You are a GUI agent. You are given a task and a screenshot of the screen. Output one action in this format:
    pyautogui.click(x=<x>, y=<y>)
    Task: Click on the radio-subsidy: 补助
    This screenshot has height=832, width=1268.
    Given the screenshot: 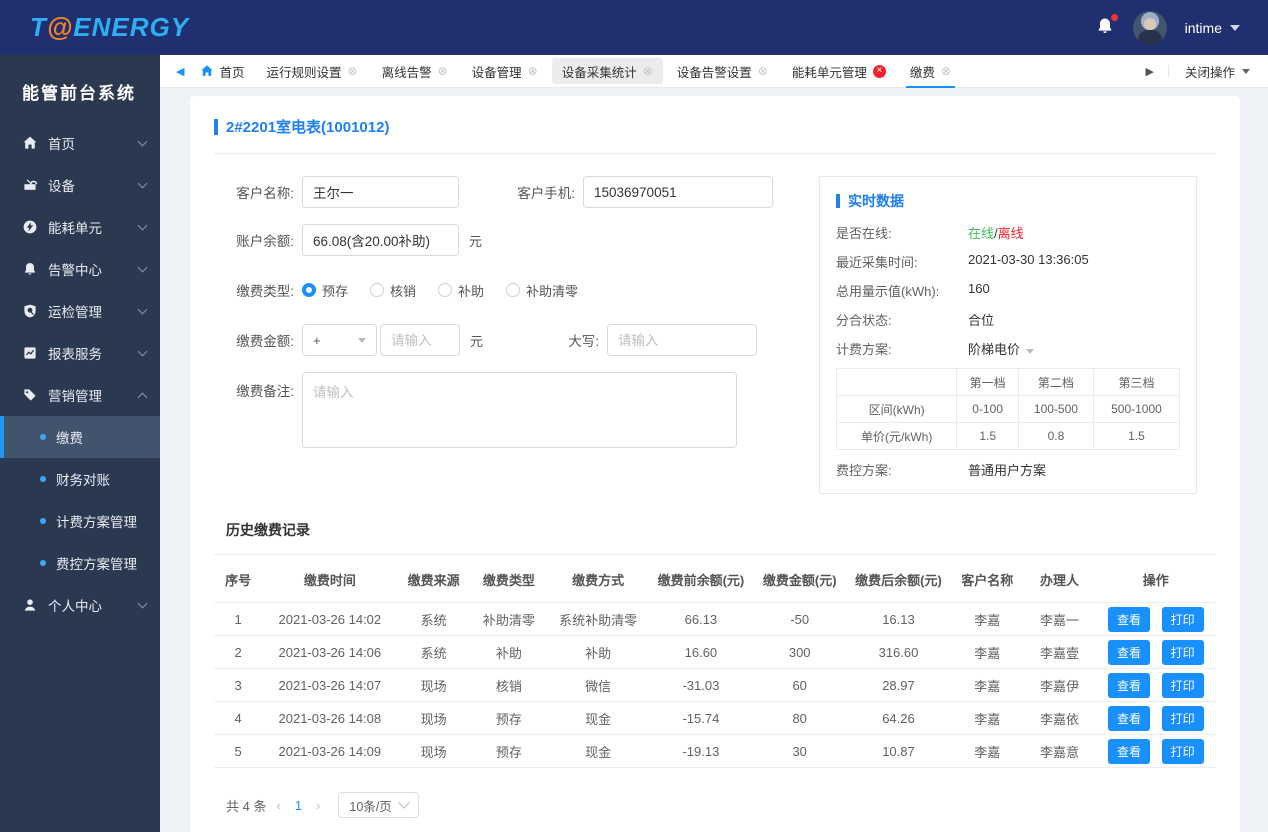 What is the action you would take?
    pyautogui.click(x=461, y=290)
    